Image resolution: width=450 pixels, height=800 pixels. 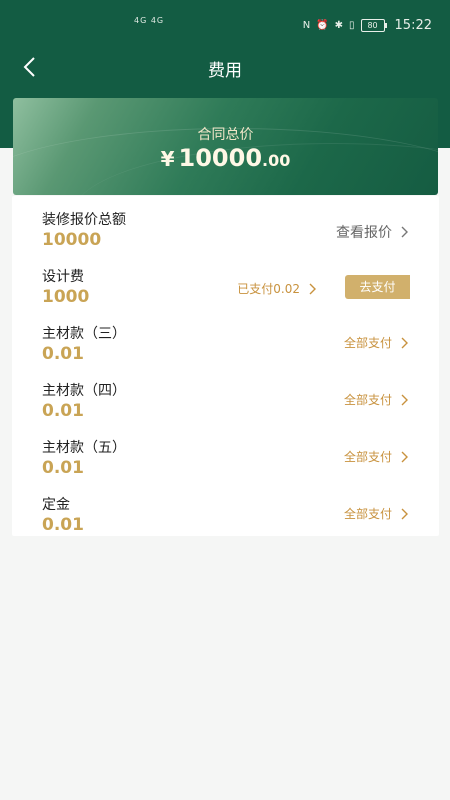 What do you see at coordinates (268, 289) in the screenshot?
I see `paid-amount-label: 已支付0.02` at bounding box center [268, 289].